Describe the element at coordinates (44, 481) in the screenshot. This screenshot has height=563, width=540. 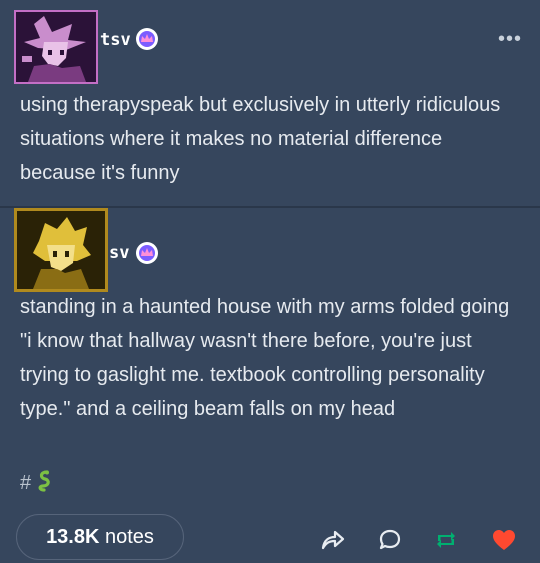
I see `snake-emoji-icon` at that location.